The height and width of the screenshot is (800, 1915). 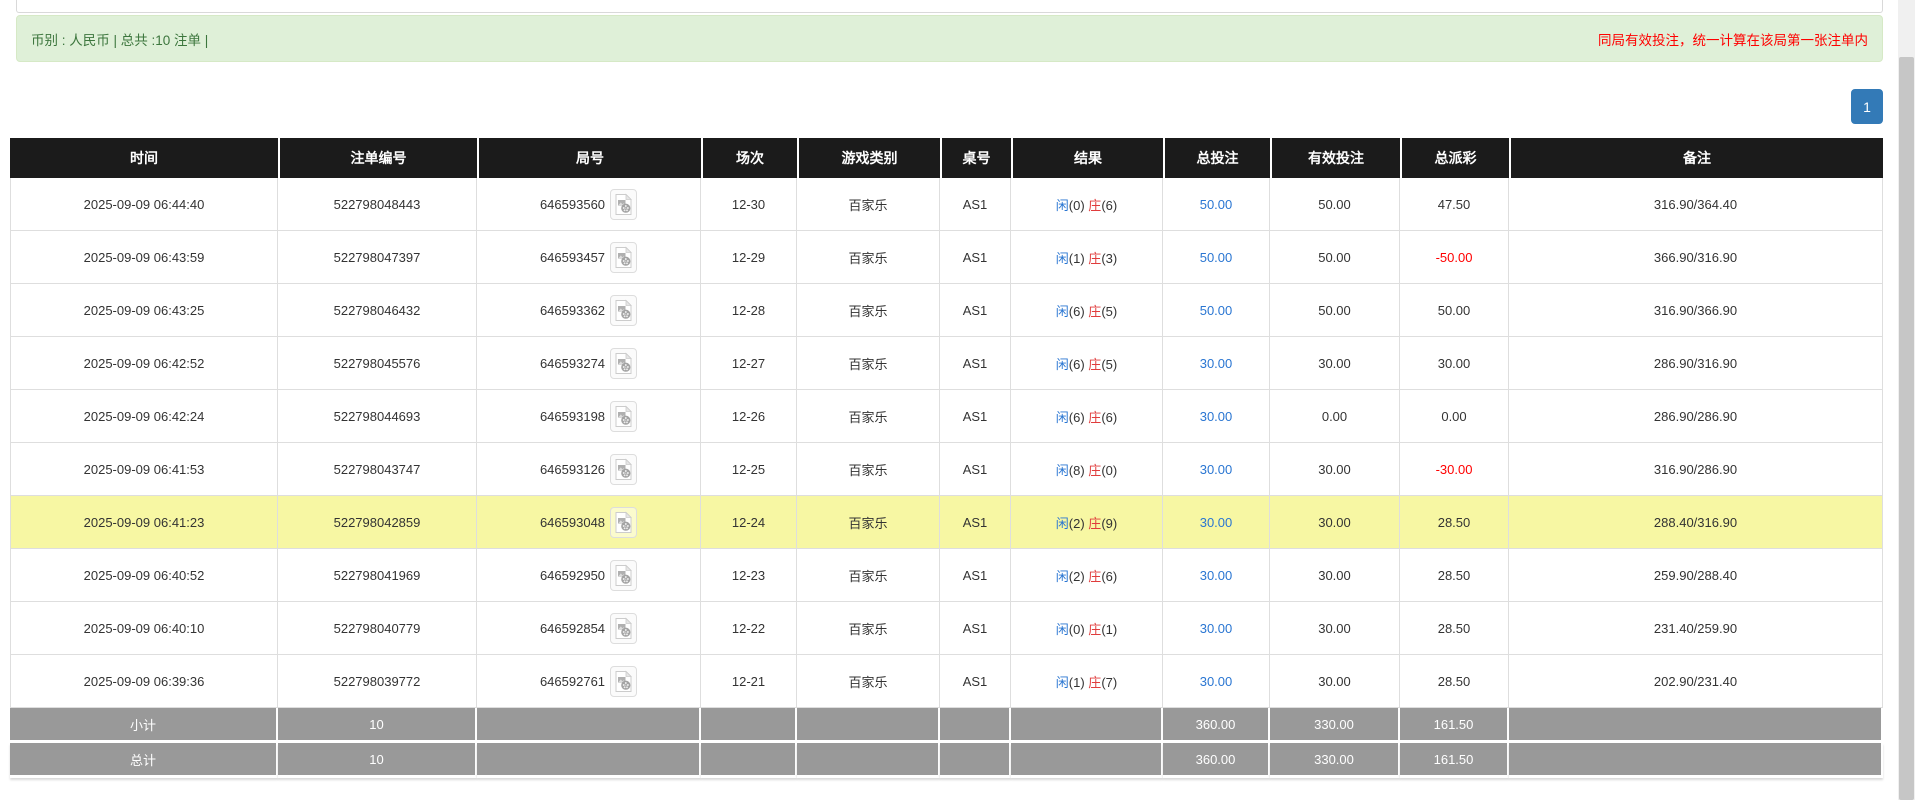 I want to click on session-cell: 12-25, so click(x=749, y=469).